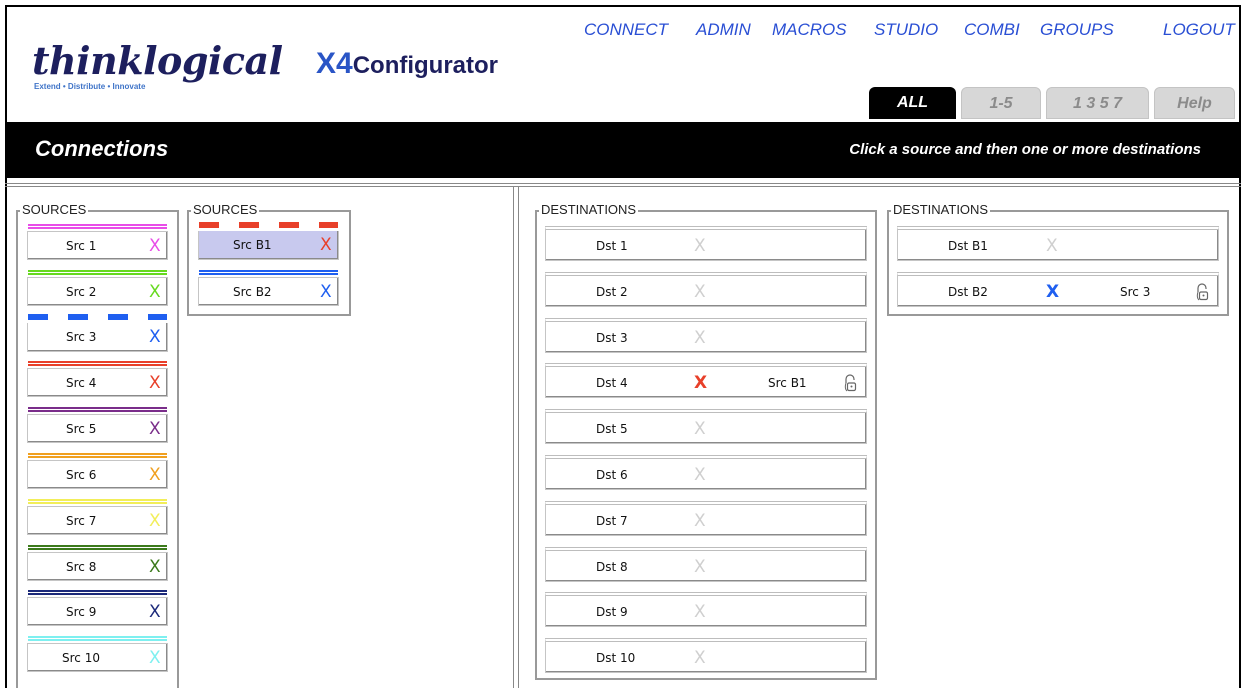  What do you see at coordinates (81, 336) in the screenshot?
I see `source-label: Src 3` at bounding box center [81, 336].